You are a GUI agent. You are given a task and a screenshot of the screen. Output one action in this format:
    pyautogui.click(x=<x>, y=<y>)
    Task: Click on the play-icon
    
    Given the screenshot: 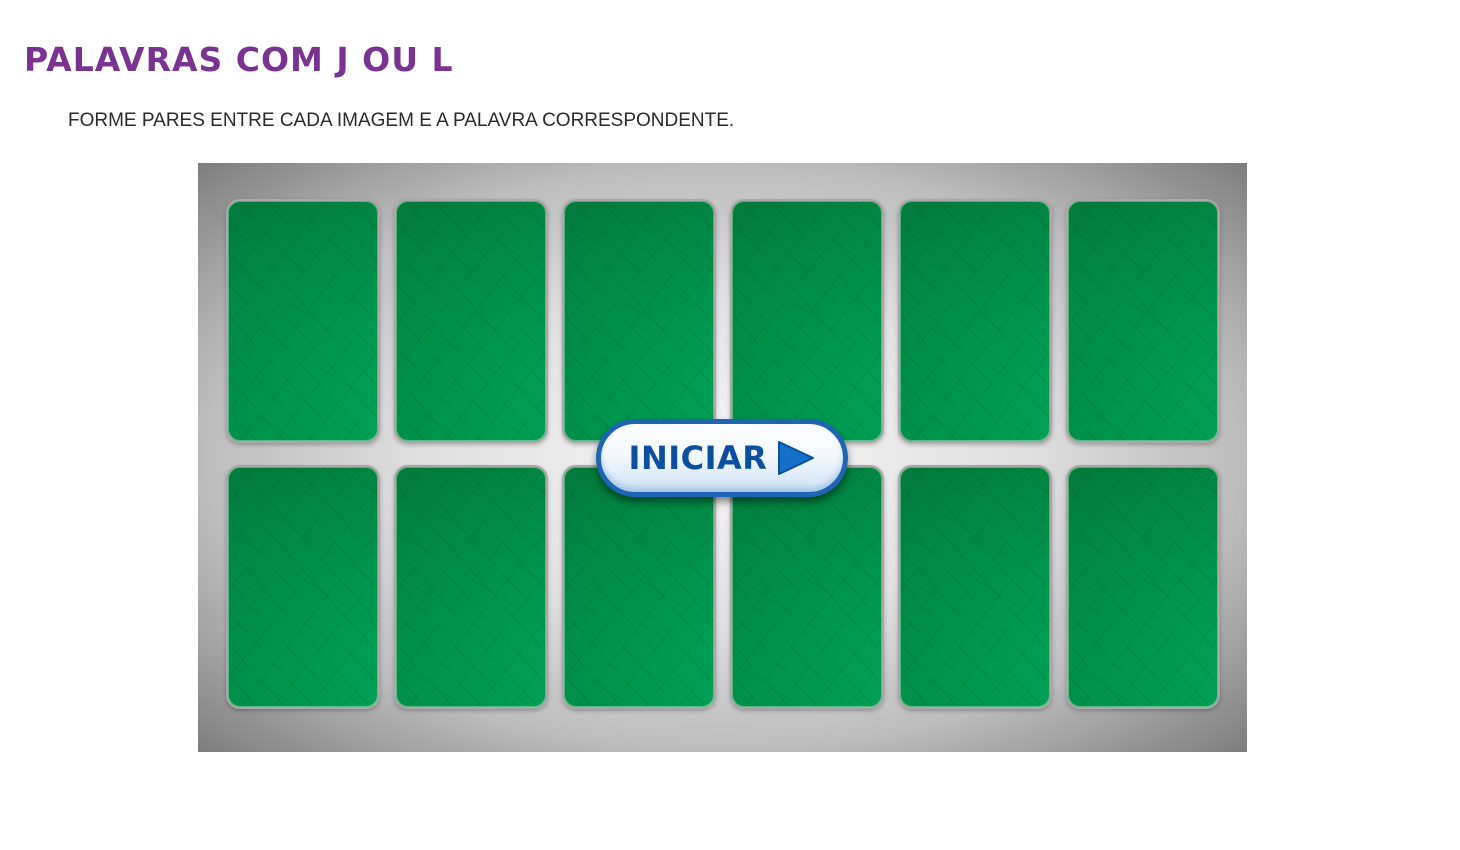 What is the action you would take?
    pyautogui.click(x=796, y=458)
    